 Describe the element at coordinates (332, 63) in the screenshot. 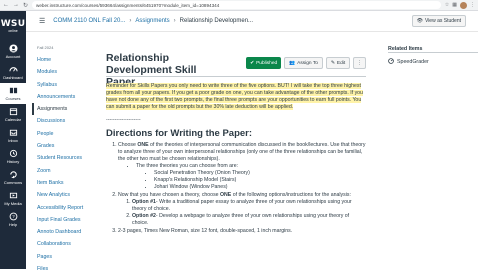

I see `pencil-icon: ✎` at that location.